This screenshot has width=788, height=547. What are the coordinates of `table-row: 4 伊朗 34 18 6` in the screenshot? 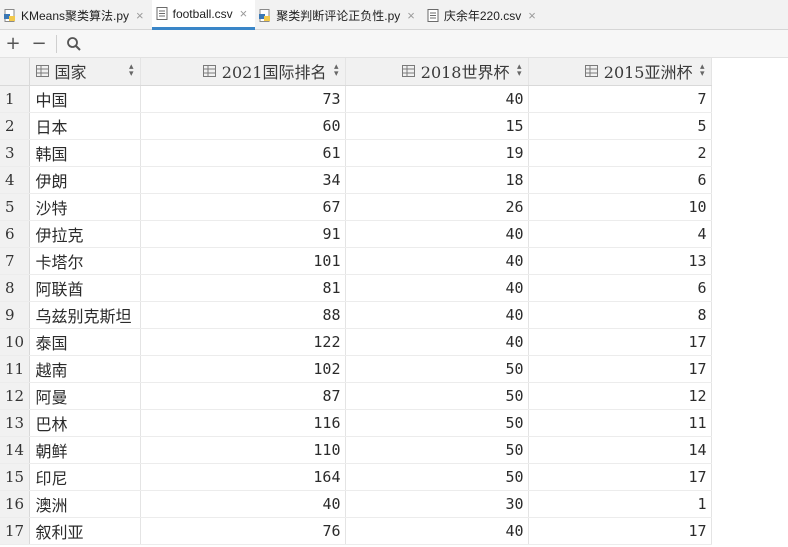 It's located at (356, 180).